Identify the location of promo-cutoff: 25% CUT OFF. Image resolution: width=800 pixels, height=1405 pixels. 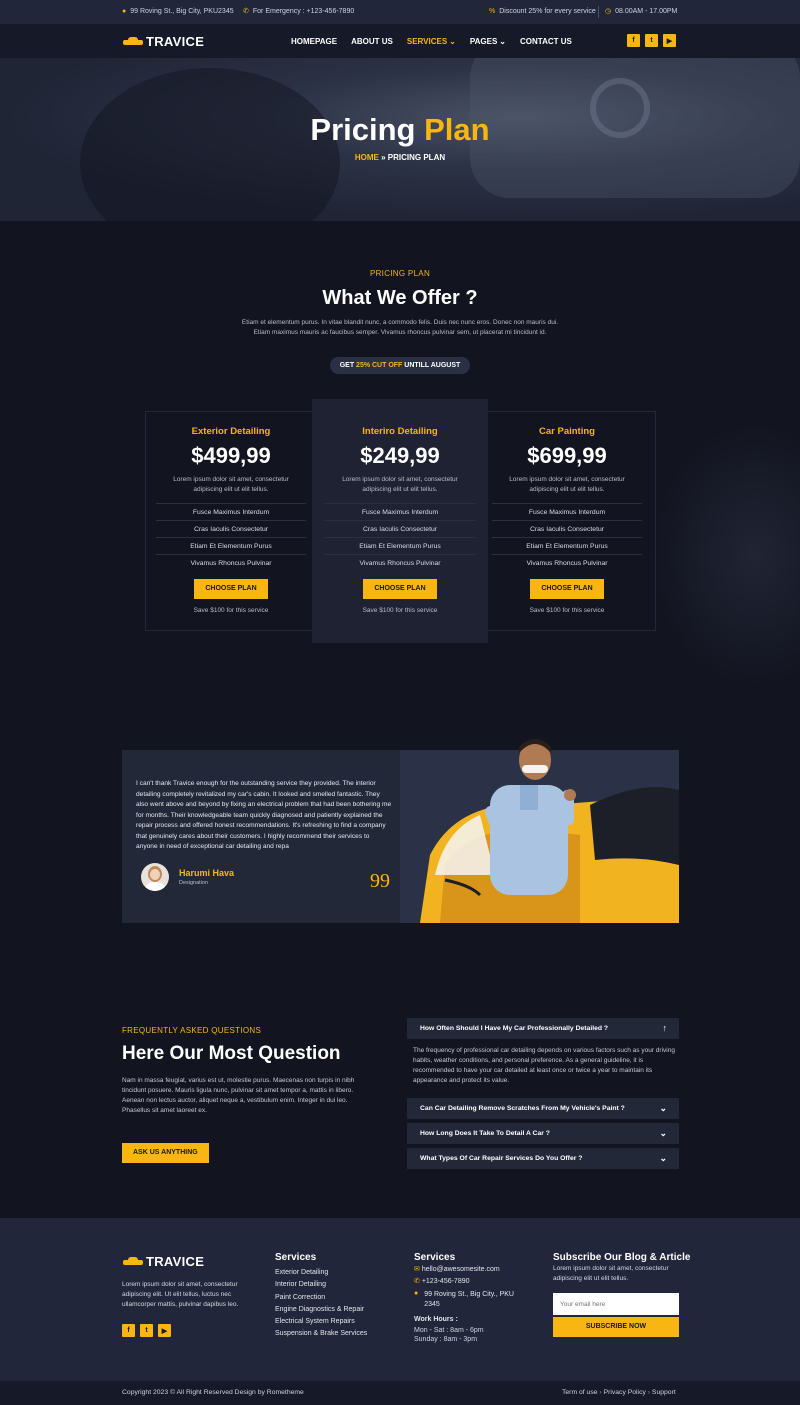
(379, 365).